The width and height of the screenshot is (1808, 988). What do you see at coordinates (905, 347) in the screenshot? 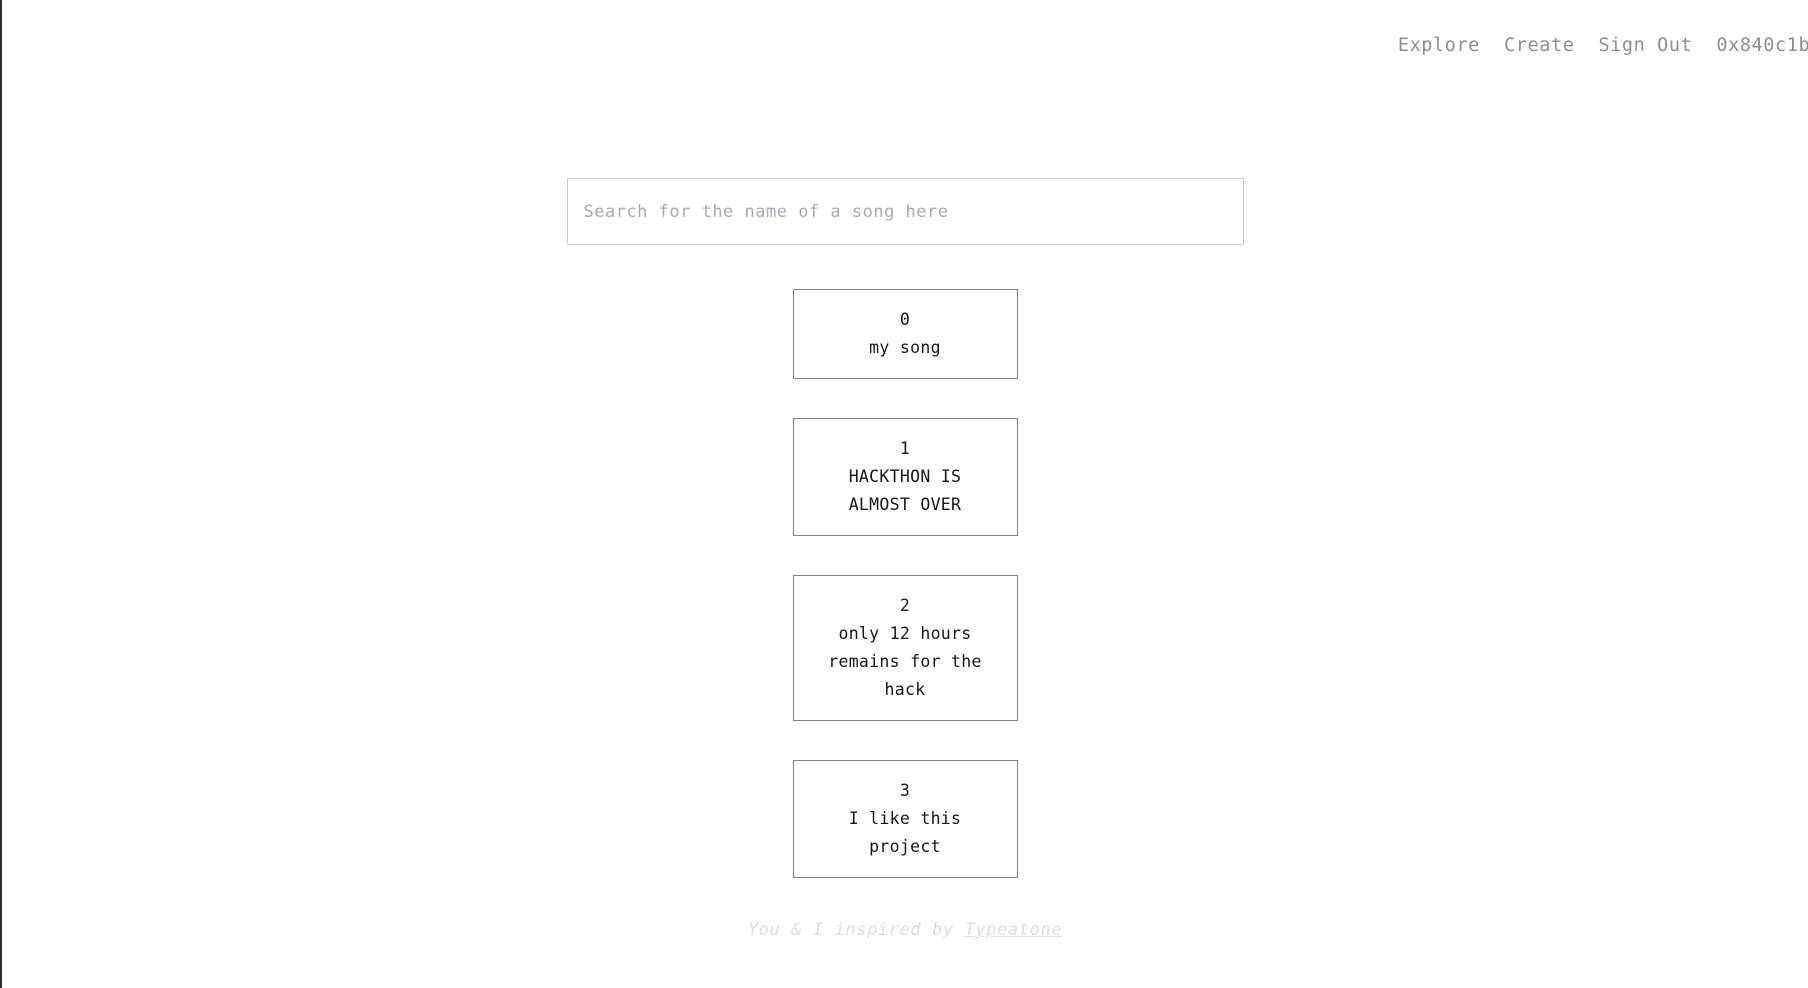
I see `lyric-card-text: my song` at bounding box center [905, 347].